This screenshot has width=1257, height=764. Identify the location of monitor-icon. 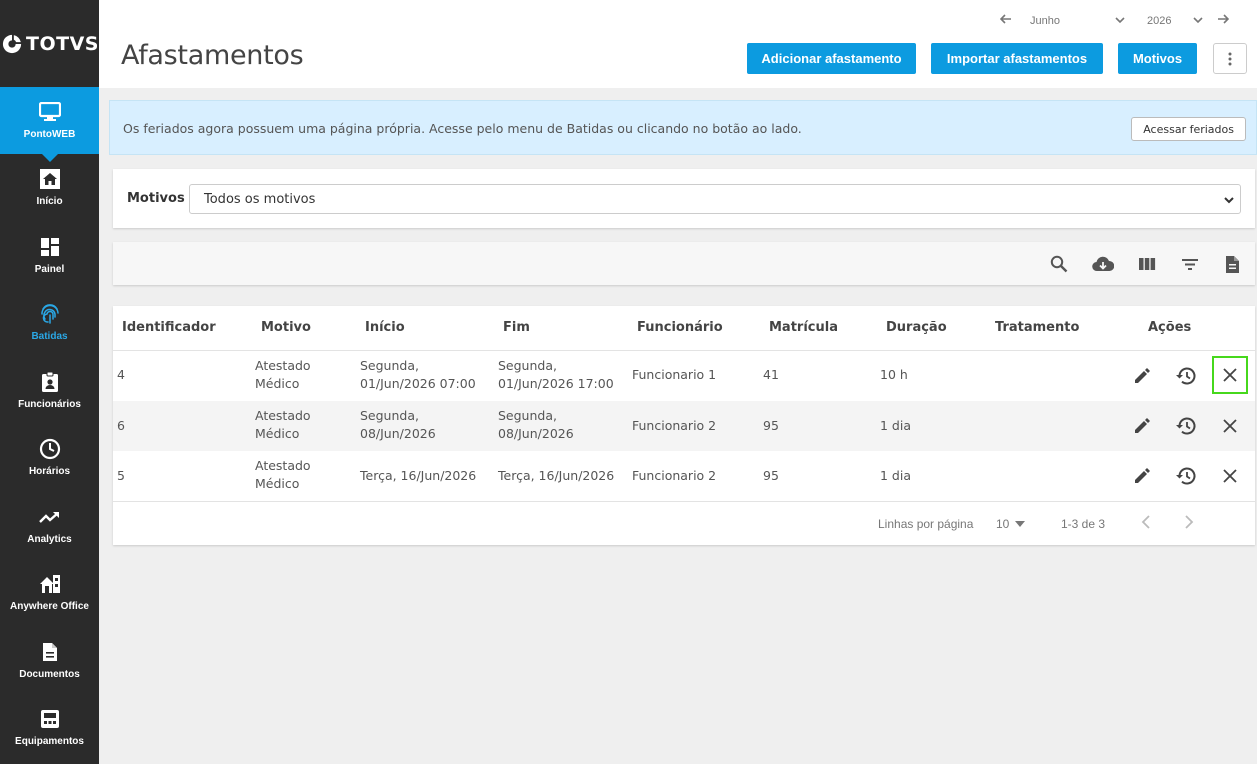
(49, 112).